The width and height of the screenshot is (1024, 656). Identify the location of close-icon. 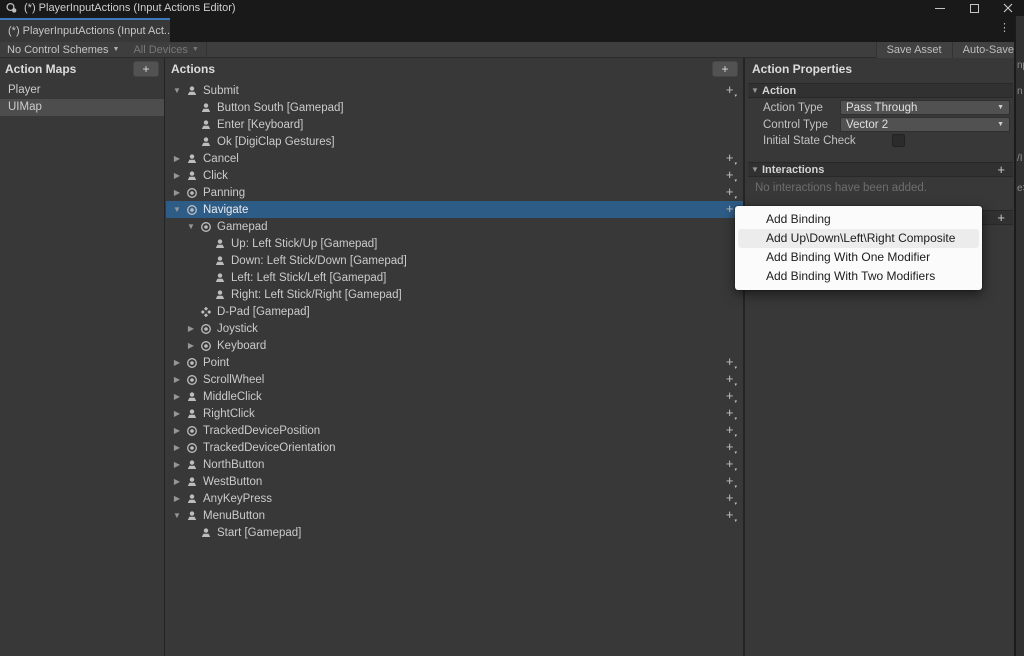
(1008, 8).